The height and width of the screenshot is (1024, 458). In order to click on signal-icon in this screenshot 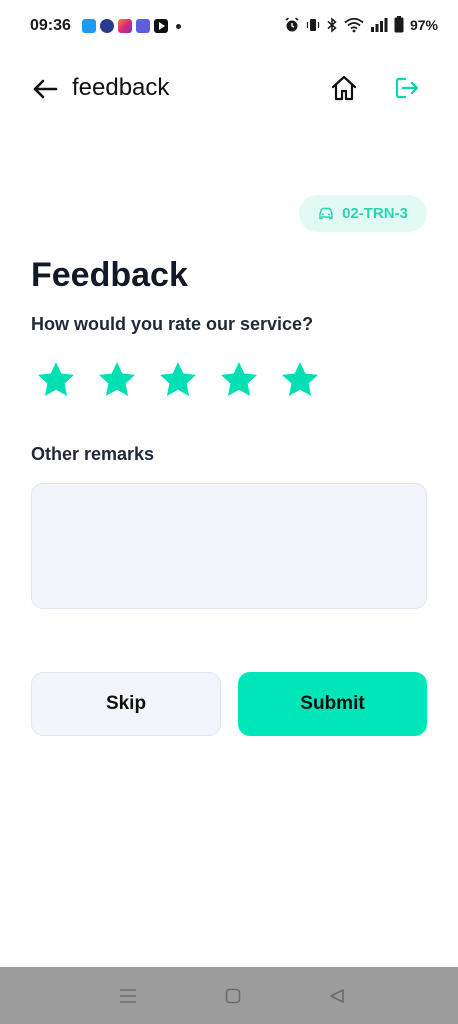, I will do `click(379, 24)`.